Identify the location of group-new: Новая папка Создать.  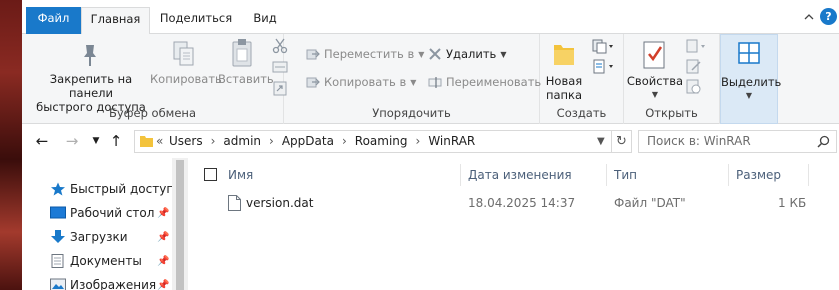
(582, 79).